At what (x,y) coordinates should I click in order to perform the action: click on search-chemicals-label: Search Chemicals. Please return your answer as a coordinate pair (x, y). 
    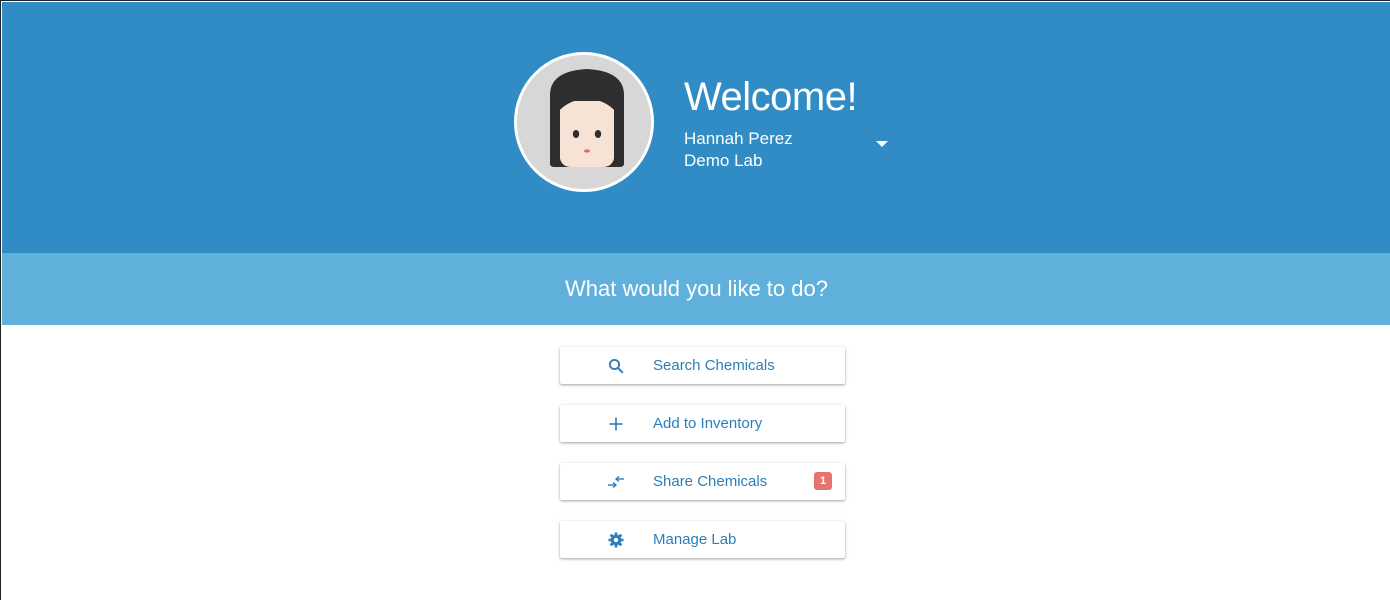
    Looking at the image, I should click on (714, 365).